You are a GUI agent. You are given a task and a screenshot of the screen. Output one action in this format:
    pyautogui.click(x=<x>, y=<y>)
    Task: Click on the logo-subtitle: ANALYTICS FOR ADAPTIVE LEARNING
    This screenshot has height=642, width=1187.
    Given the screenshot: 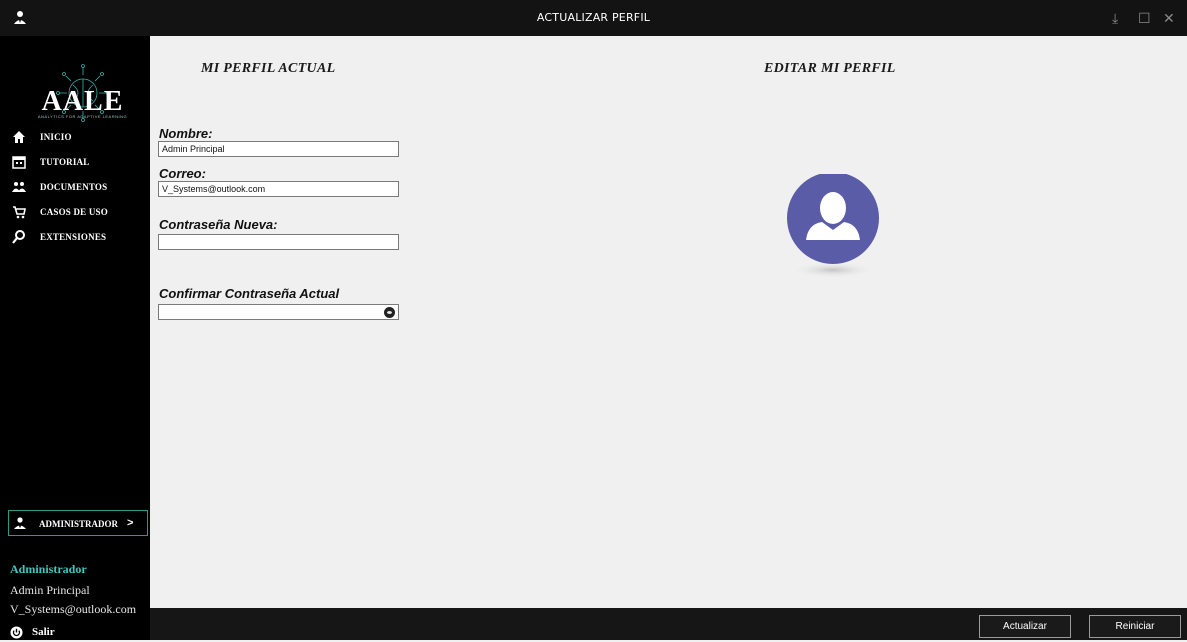 What is the action you would take?
    pyautogui.click(x=82, y=116)
    